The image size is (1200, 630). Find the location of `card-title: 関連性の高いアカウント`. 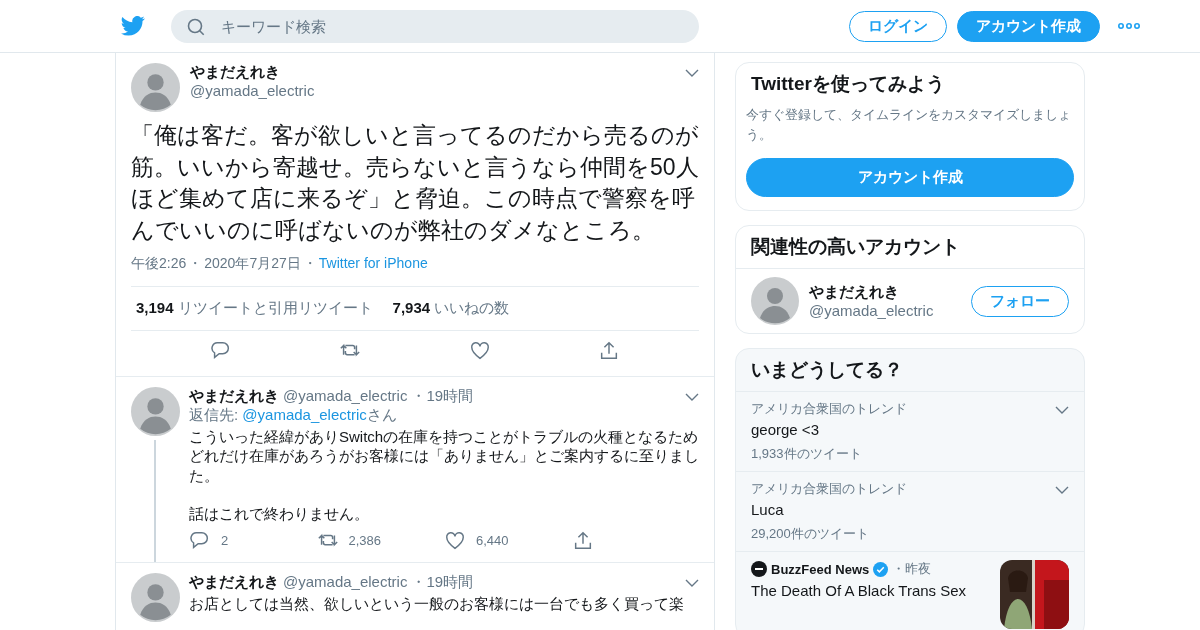

card-title: 関連性の高いアカウント is located at coordinates (855, 247).